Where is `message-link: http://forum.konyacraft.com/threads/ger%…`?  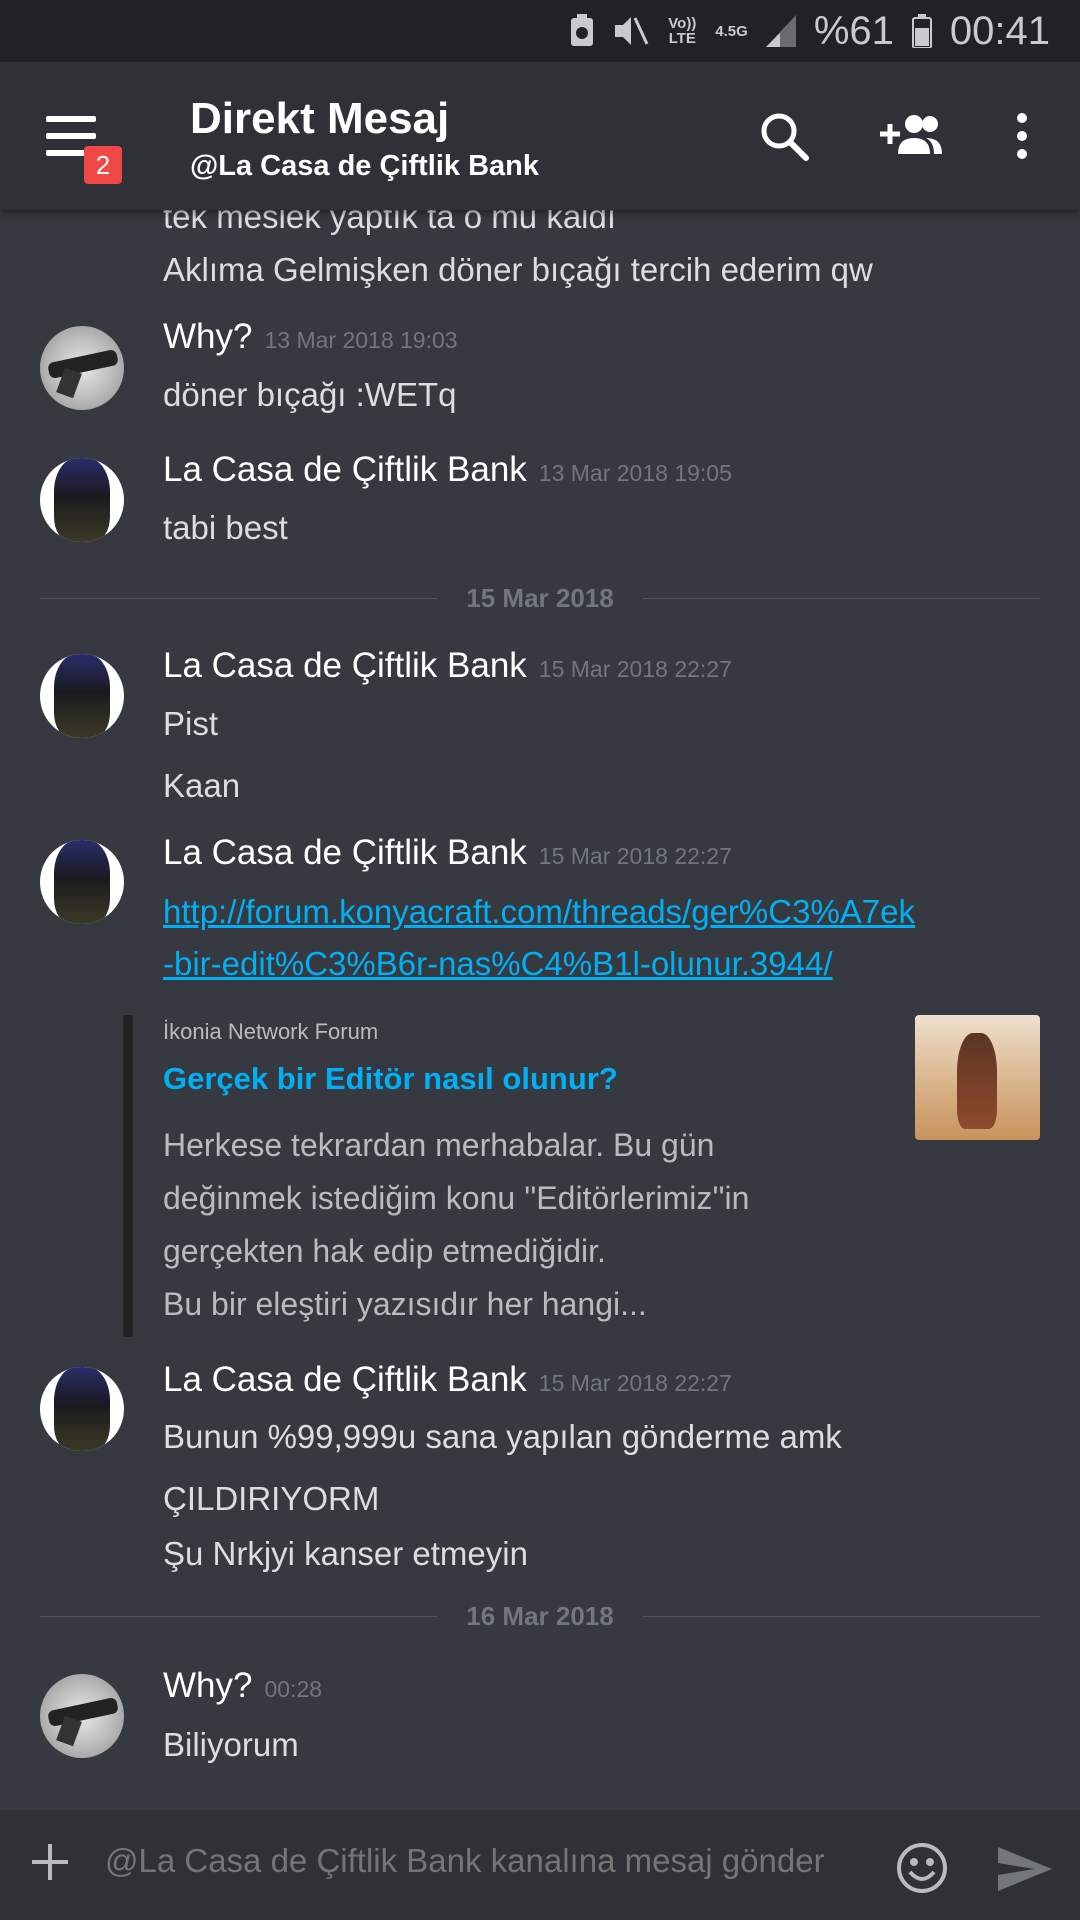 message-link: http://forum.konyacraft.com/threads/ger%… is located at coordinates (539, 912).